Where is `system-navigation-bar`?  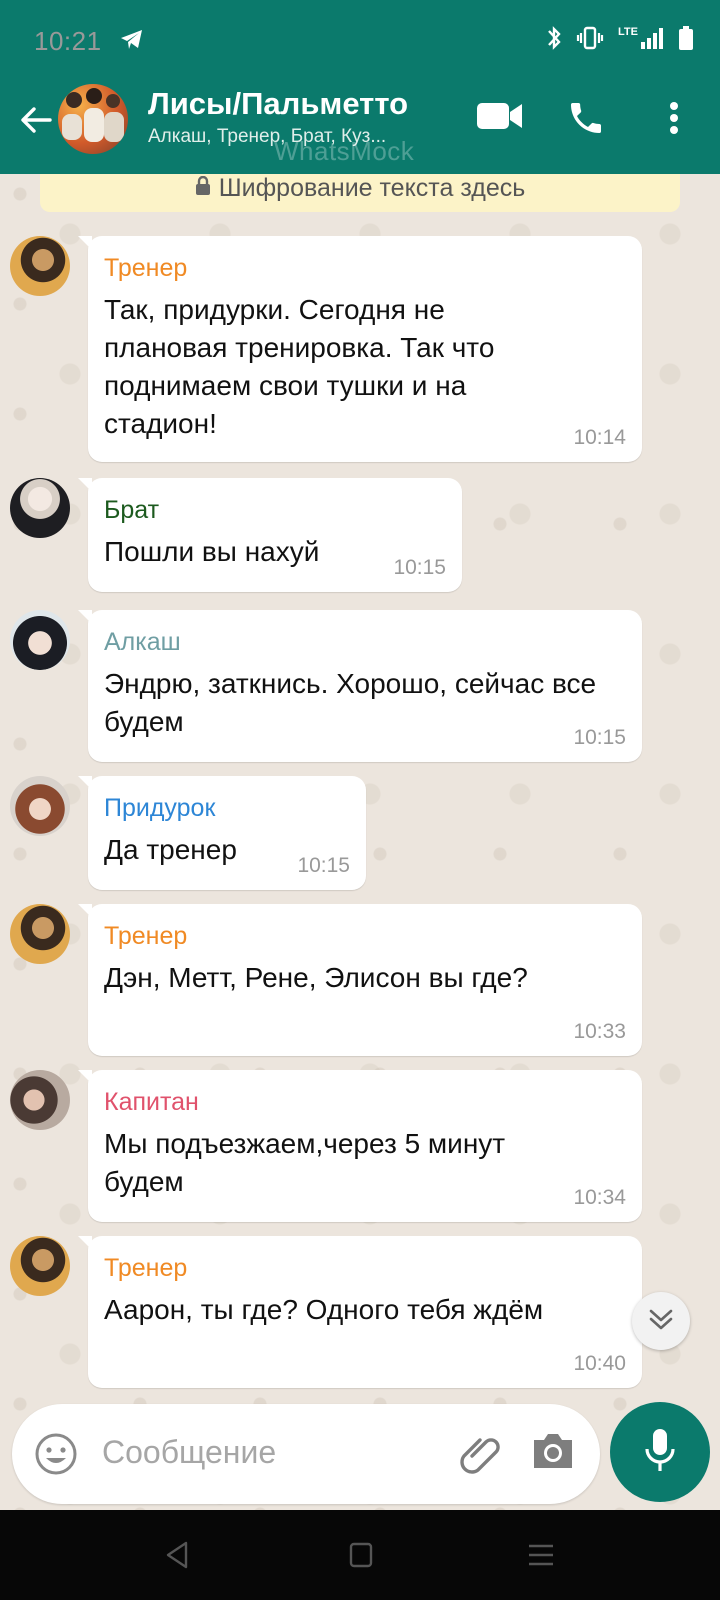
system-navigation-bar is located at coordinates (360, 1555).